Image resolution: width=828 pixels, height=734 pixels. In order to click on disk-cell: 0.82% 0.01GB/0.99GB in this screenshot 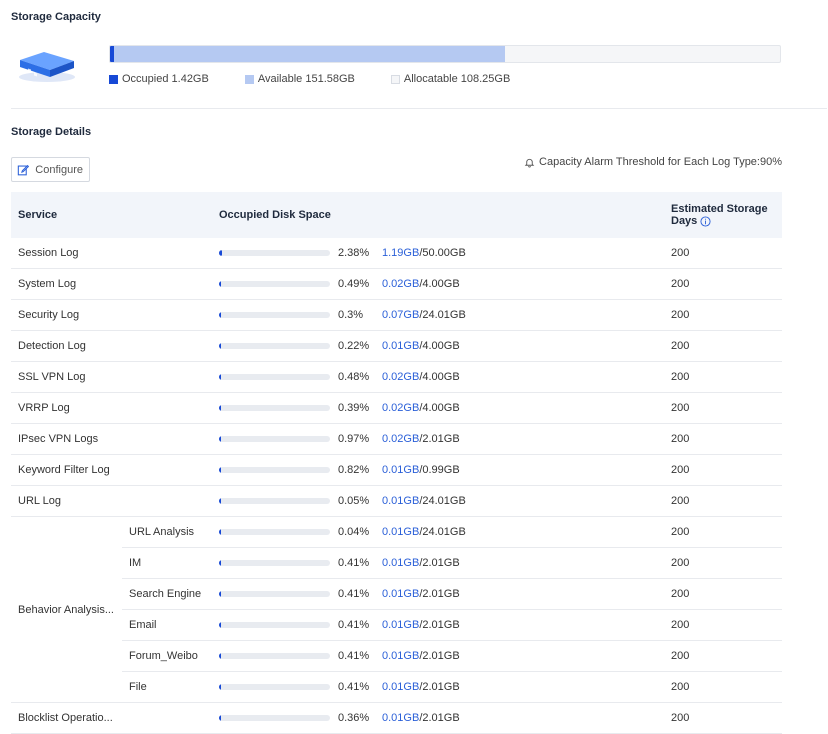, I will do `click(445, 470)`.